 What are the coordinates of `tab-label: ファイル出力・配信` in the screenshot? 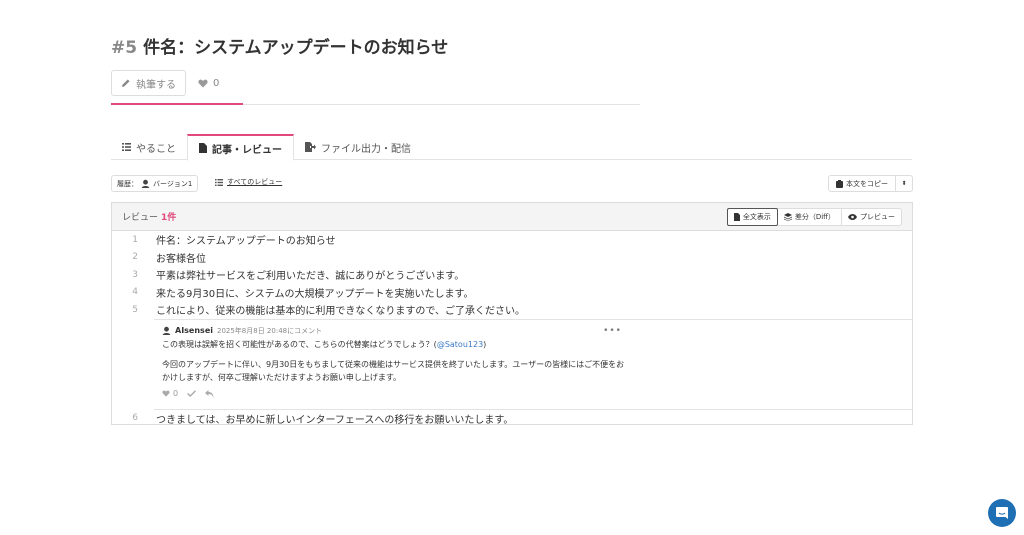 It's located at (366, 149).